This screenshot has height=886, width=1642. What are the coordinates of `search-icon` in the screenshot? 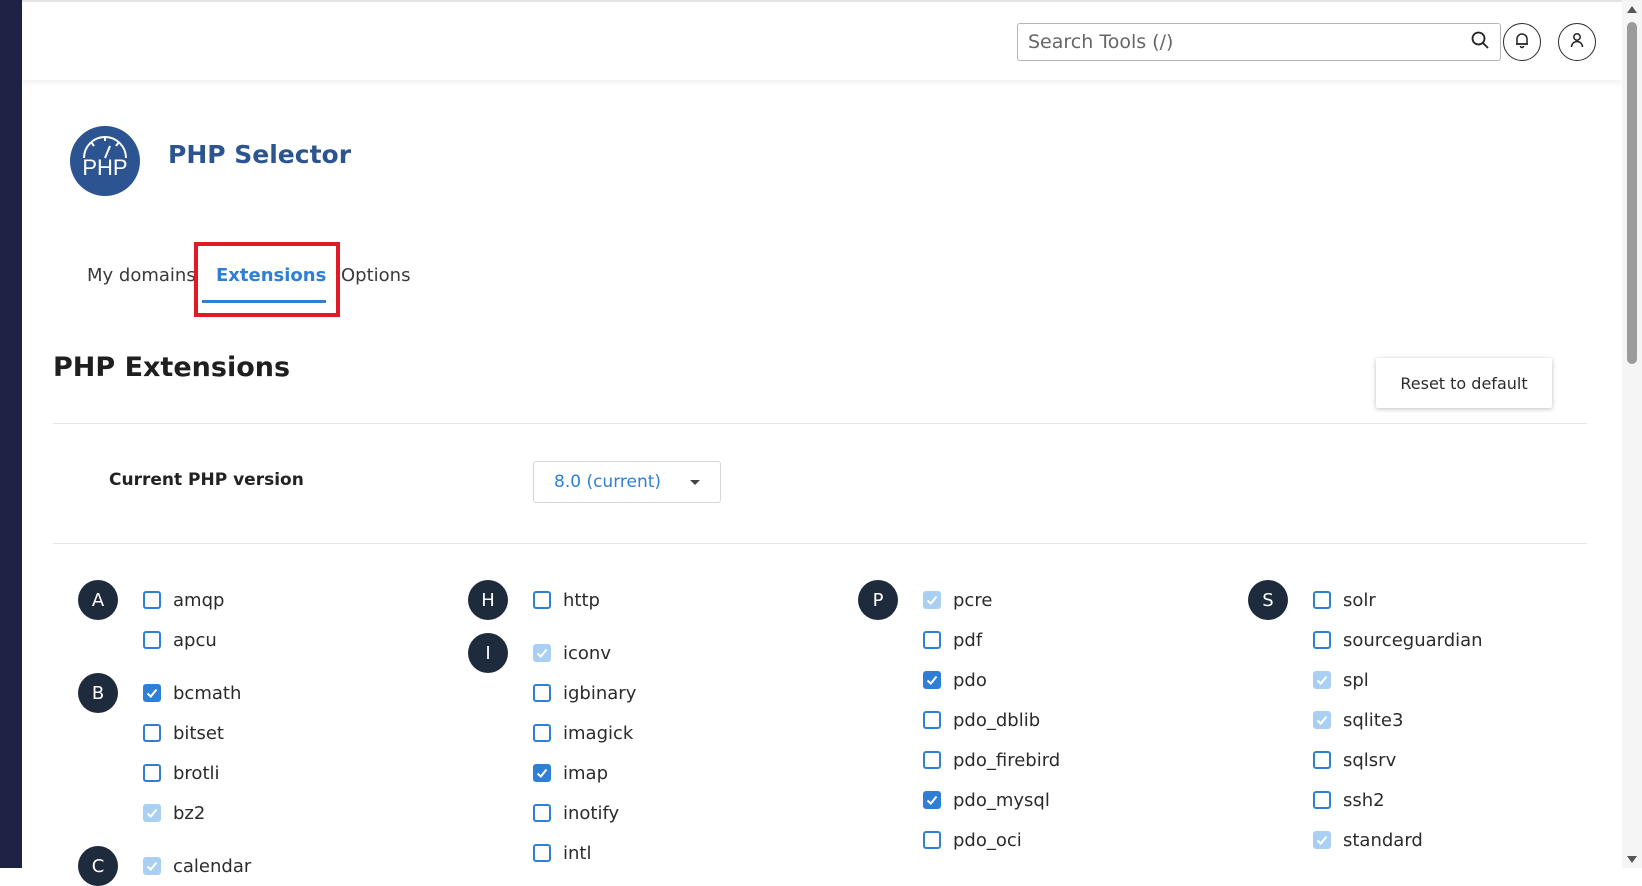 It's located at (1480, 42).